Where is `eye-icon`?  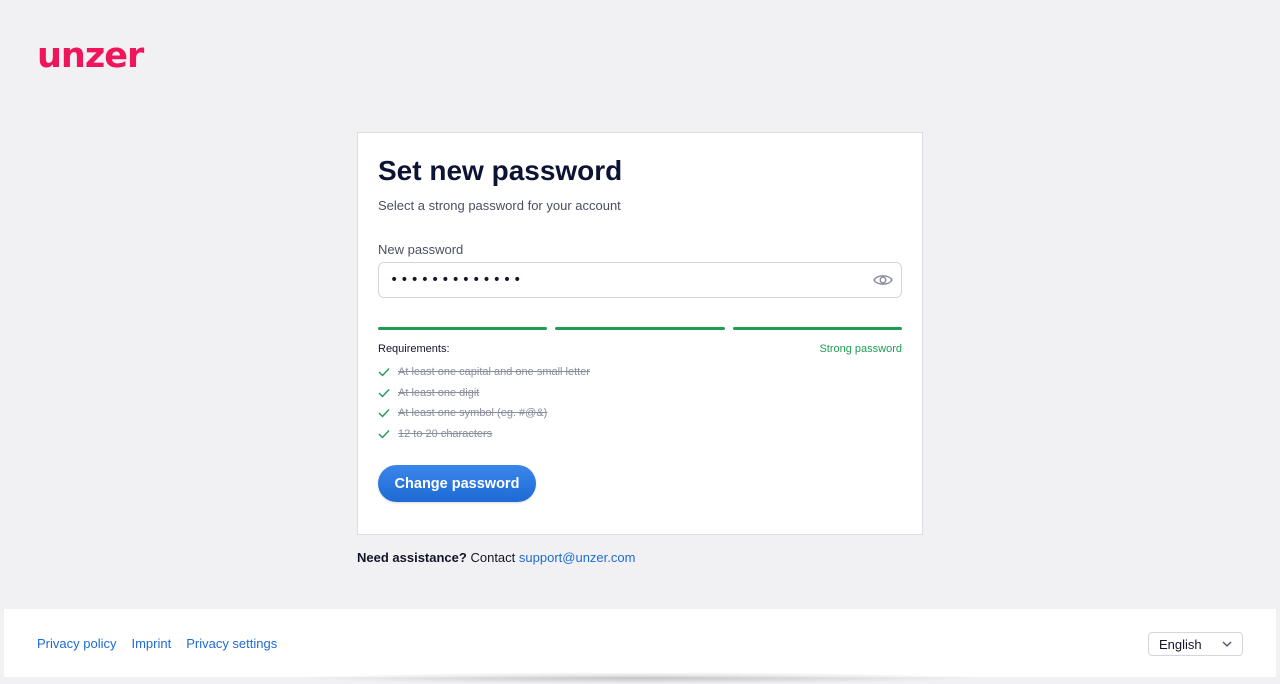
eye-icon is located at coordinates (883, 280).